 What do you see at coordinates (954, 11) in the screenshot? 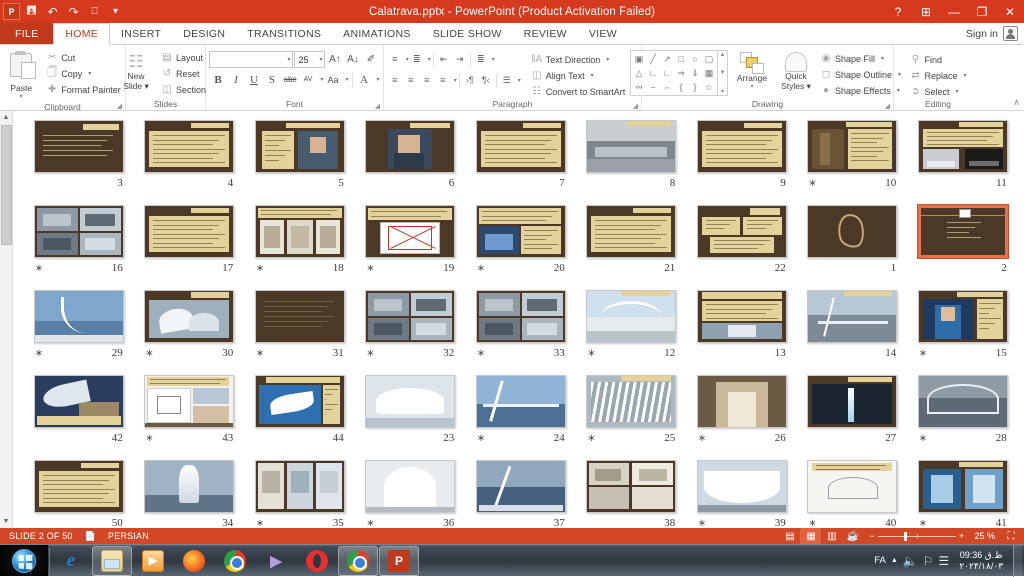
I see `minimize-button: —` at bounding box center [954, 11].